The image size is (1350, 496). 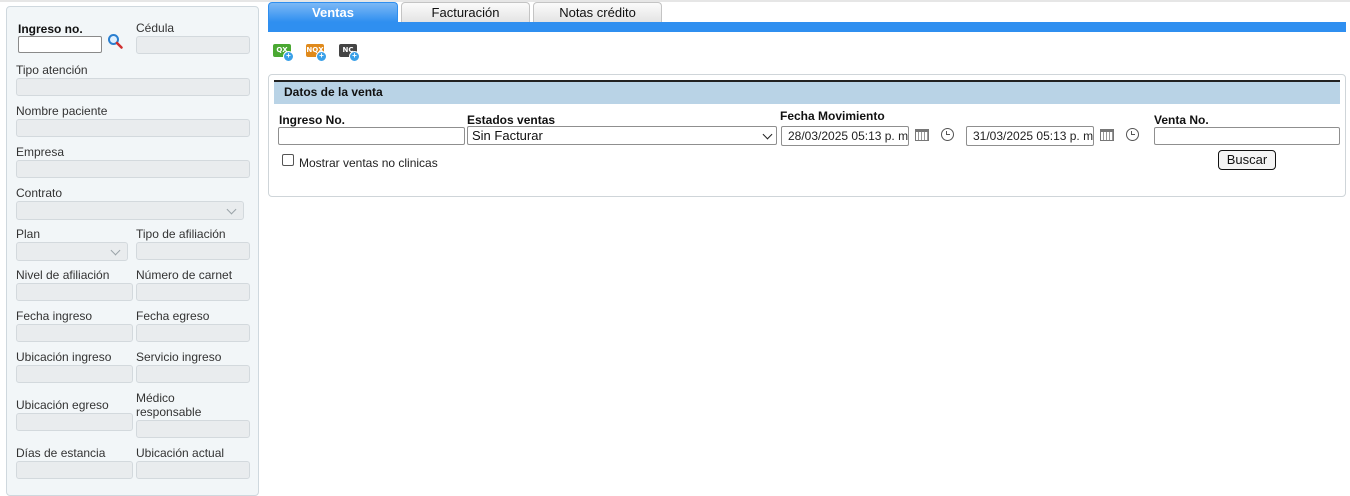 What do you see at coordinates (64, 357) in the screenshot?
I see `ubicacion-ingreso-label: Ubicación ingreso` at bounding box center [64, 357].